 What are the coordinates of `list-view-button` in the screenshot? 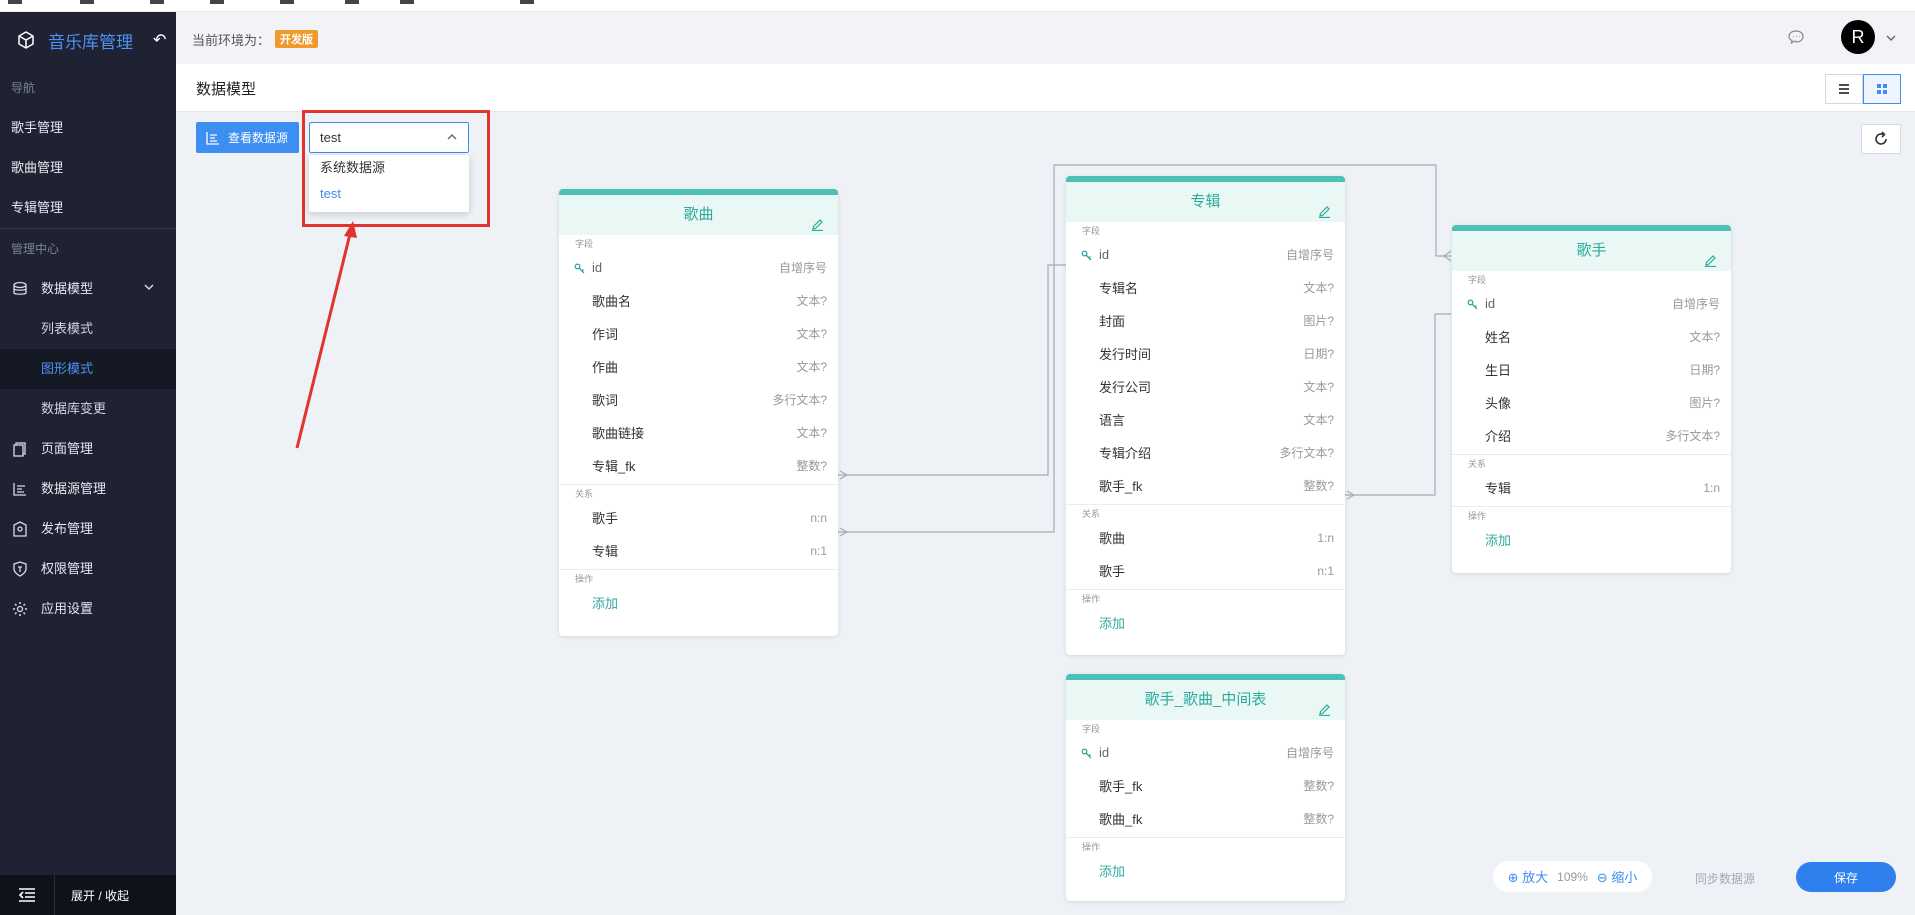 It's located at (1844, 89).